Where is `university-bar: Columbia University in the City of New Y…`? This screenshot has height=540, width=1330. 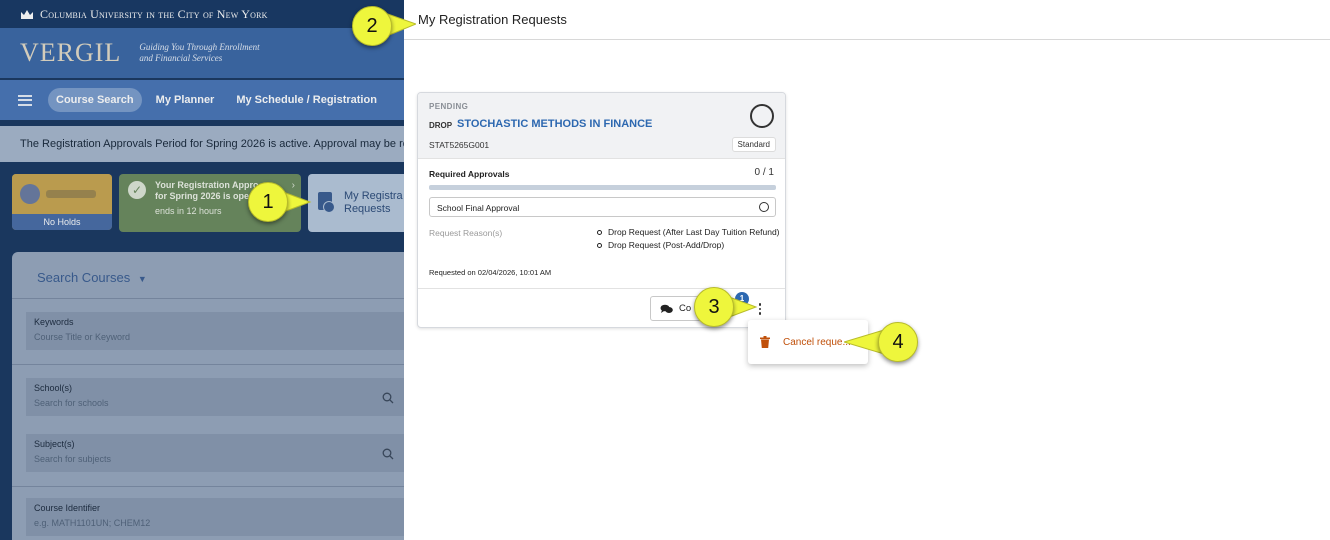
university-bar: Columbia University in the City of New Y… is located at coordinates (202, 14).